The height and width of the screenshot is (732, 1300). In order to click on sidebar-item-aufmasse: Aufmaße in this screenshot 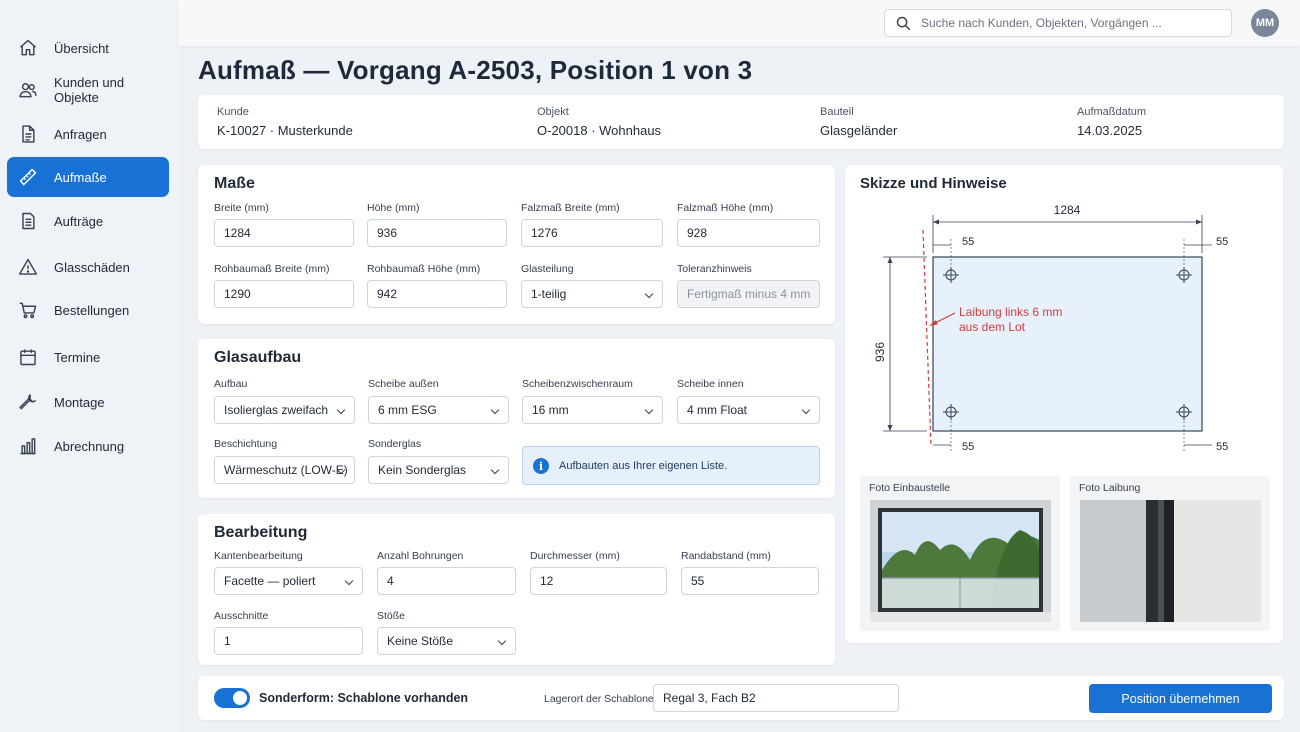, I will do `click(88, 177)`.